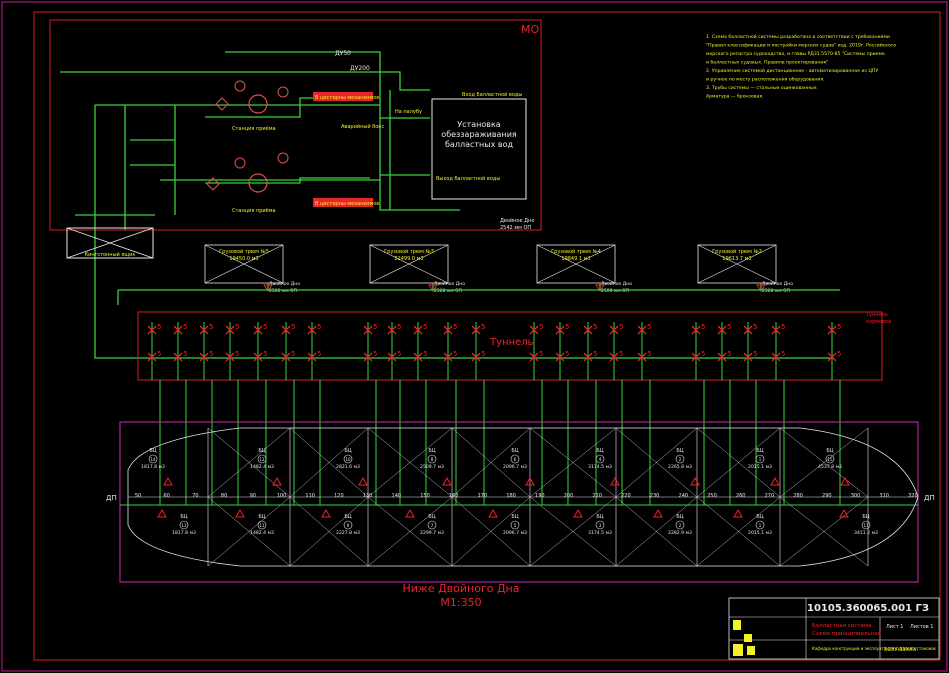 The image size is (949, 673). I want to click on frame-tick-label: 120, so click(339, 496).